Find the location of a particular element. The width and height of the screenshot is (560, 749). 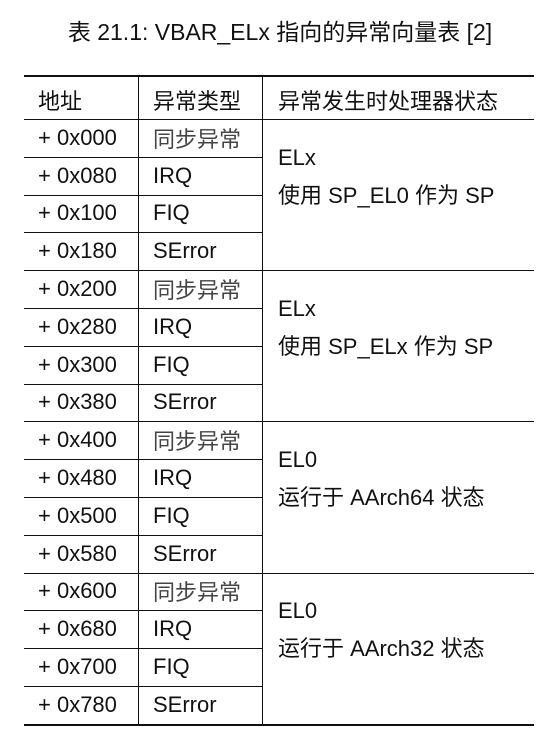

address-cell: + 0x400 is located at coordinates (77, 440).